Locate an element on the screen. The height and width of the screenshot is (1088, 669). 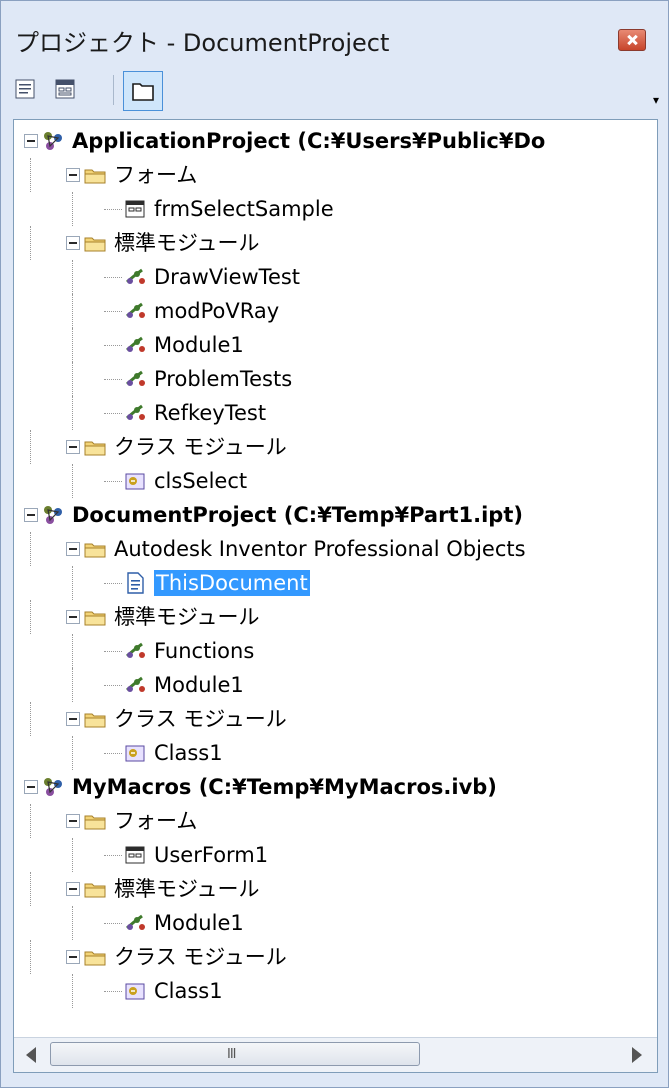
tree-item-row: frmSelectSample is located at coordinates (335, 209).